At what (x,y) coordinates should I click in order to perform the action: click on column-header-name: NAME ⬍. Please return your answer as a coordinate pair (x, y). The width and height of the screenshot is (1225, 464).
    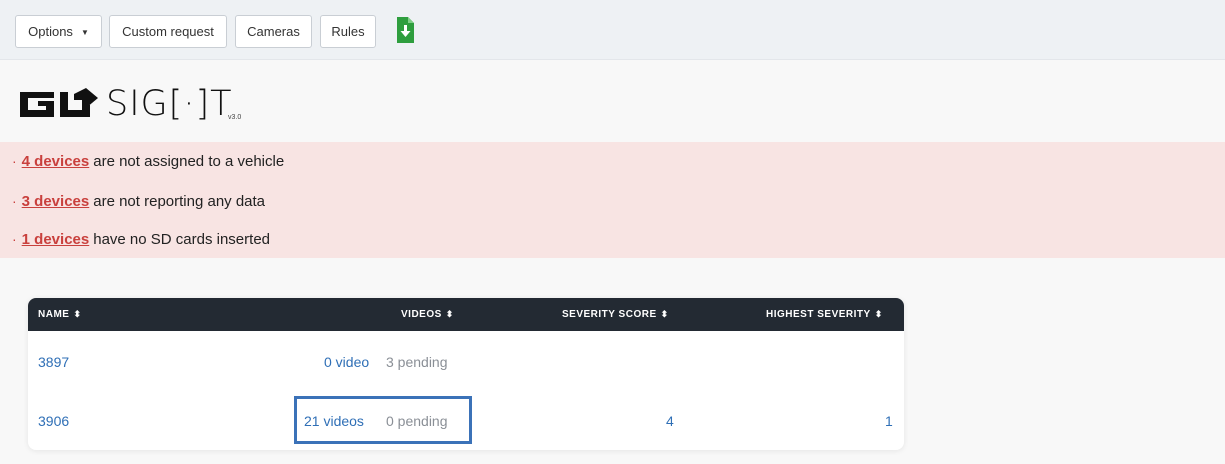
    Looking at the image, I should click on (60, 314).